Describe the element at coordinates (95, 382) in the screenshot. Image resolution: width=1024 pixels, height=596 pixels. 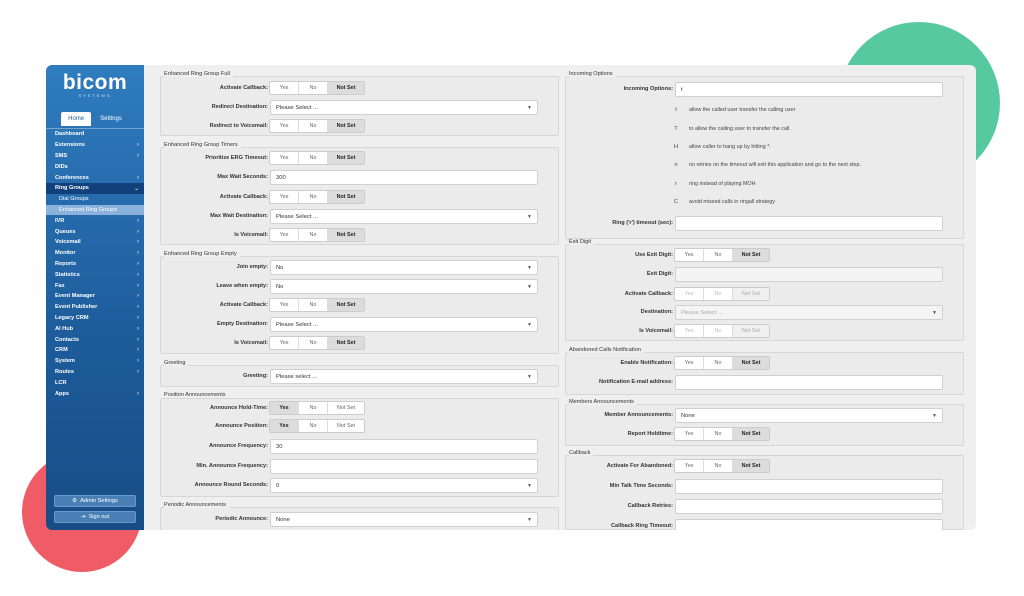
I see `sidebar-item-lcr: LCR` at that location.